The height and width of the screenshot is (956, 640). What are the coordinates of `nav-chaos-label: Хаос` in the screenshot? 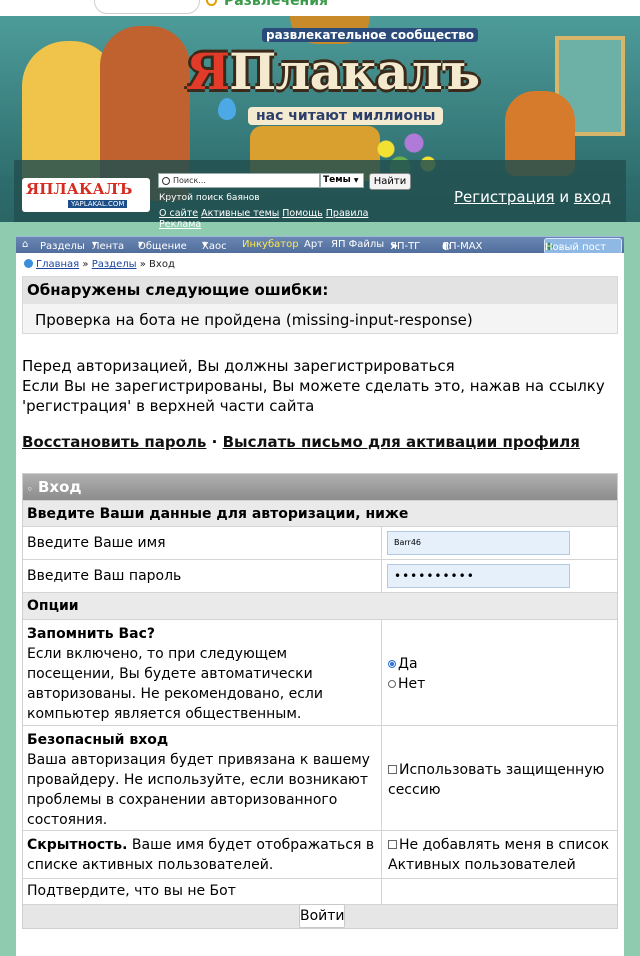 It's located at (214, 246).